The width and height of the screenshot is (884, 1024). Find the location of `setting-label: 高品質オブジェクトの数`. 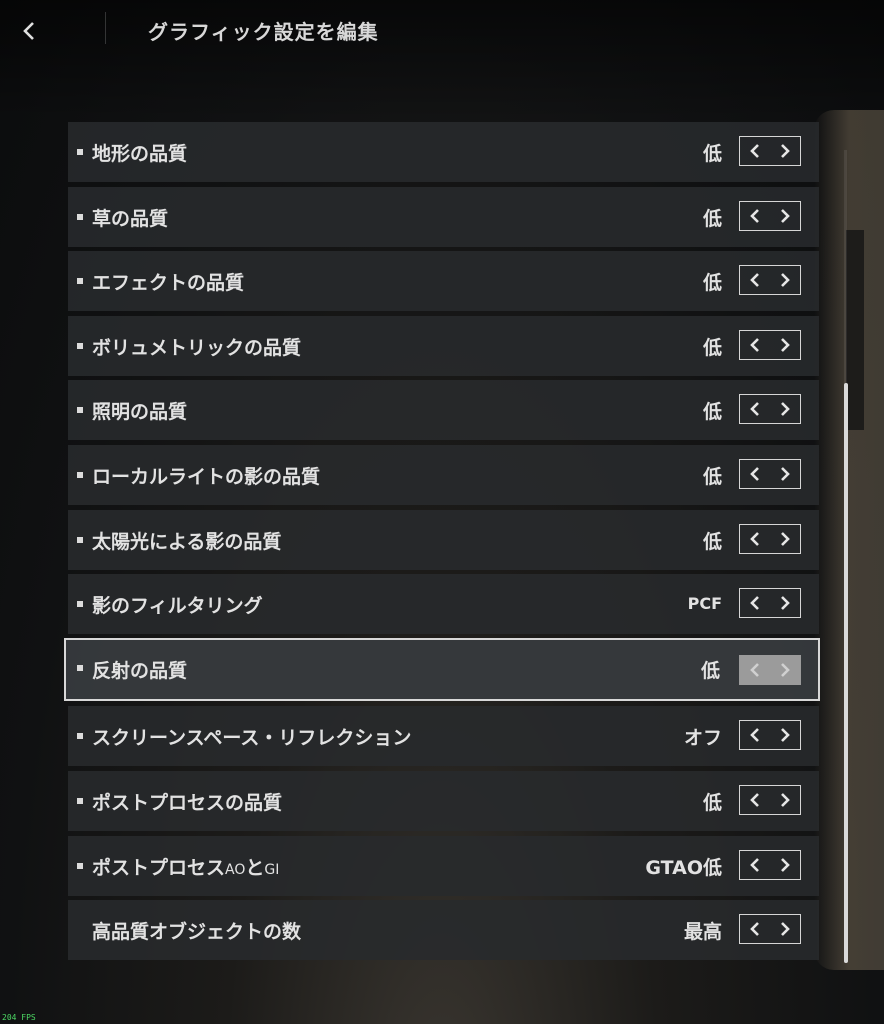

setting-label: 高品質オブジェクトの数 is located at coordinates (197, 932).